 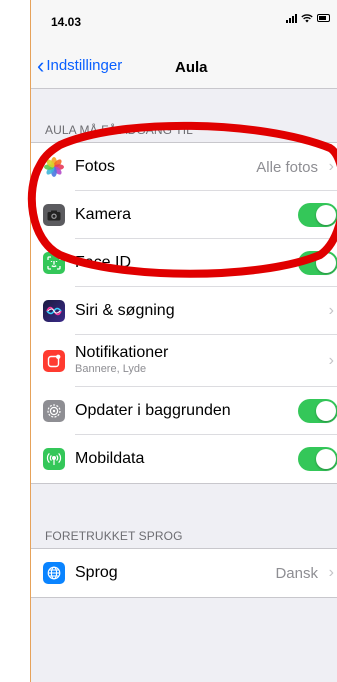 I want to click on status-bar: 14.03, so click(x=184, y=20).